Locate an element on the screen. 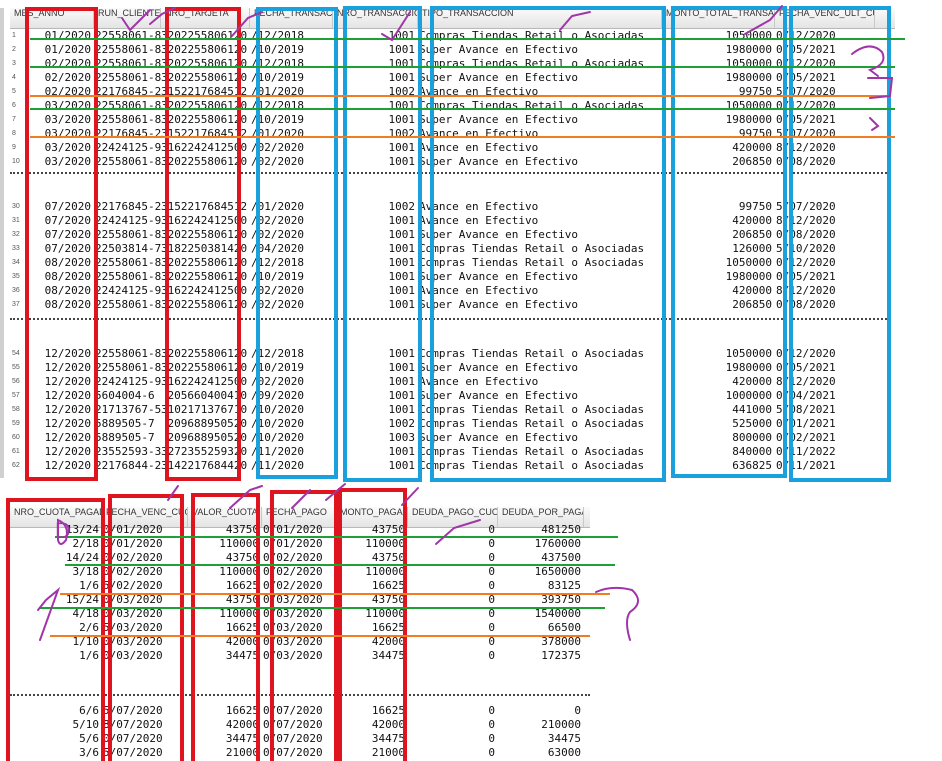  cell-mes-anno: 30 07/2020 is located at coordinates (52, 207).